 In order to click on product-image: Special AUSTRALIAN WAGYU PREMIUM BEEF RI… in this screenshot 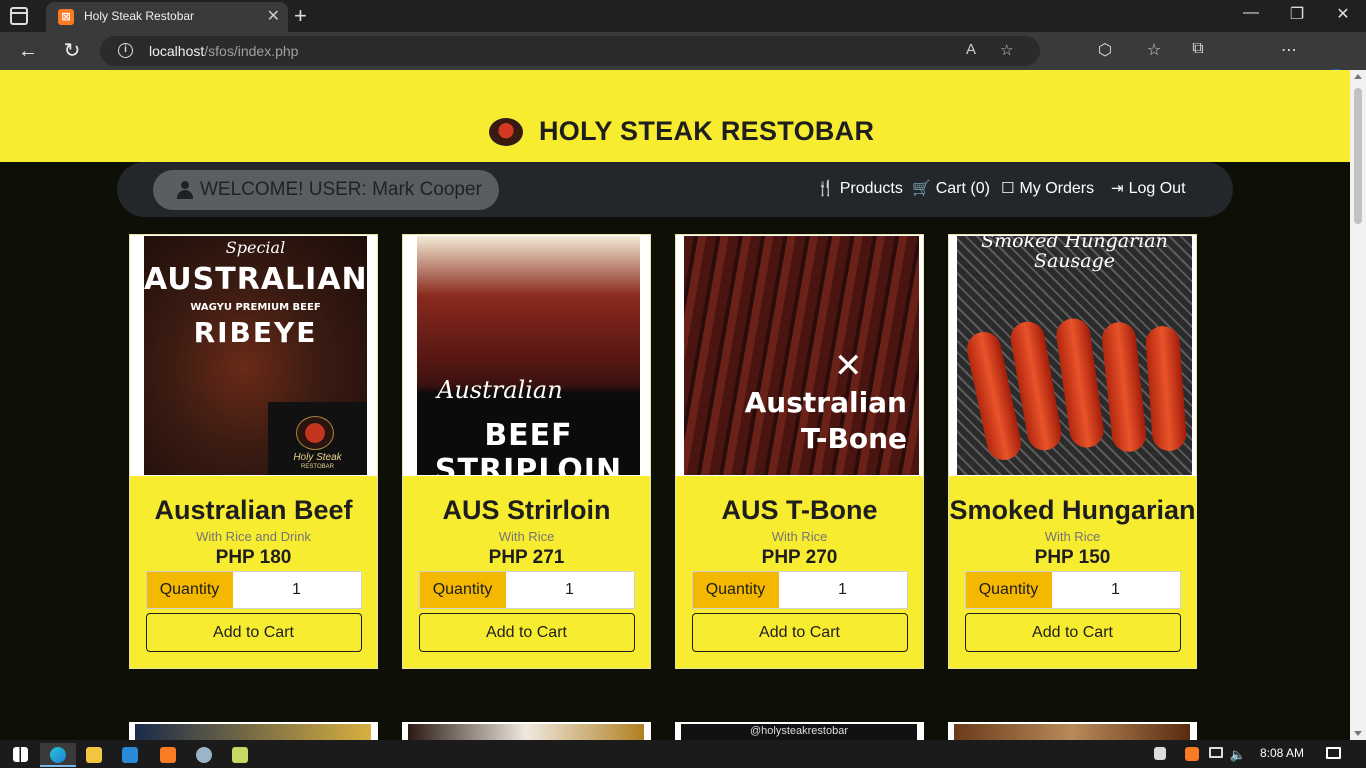, I will do `click(255, 355)`.